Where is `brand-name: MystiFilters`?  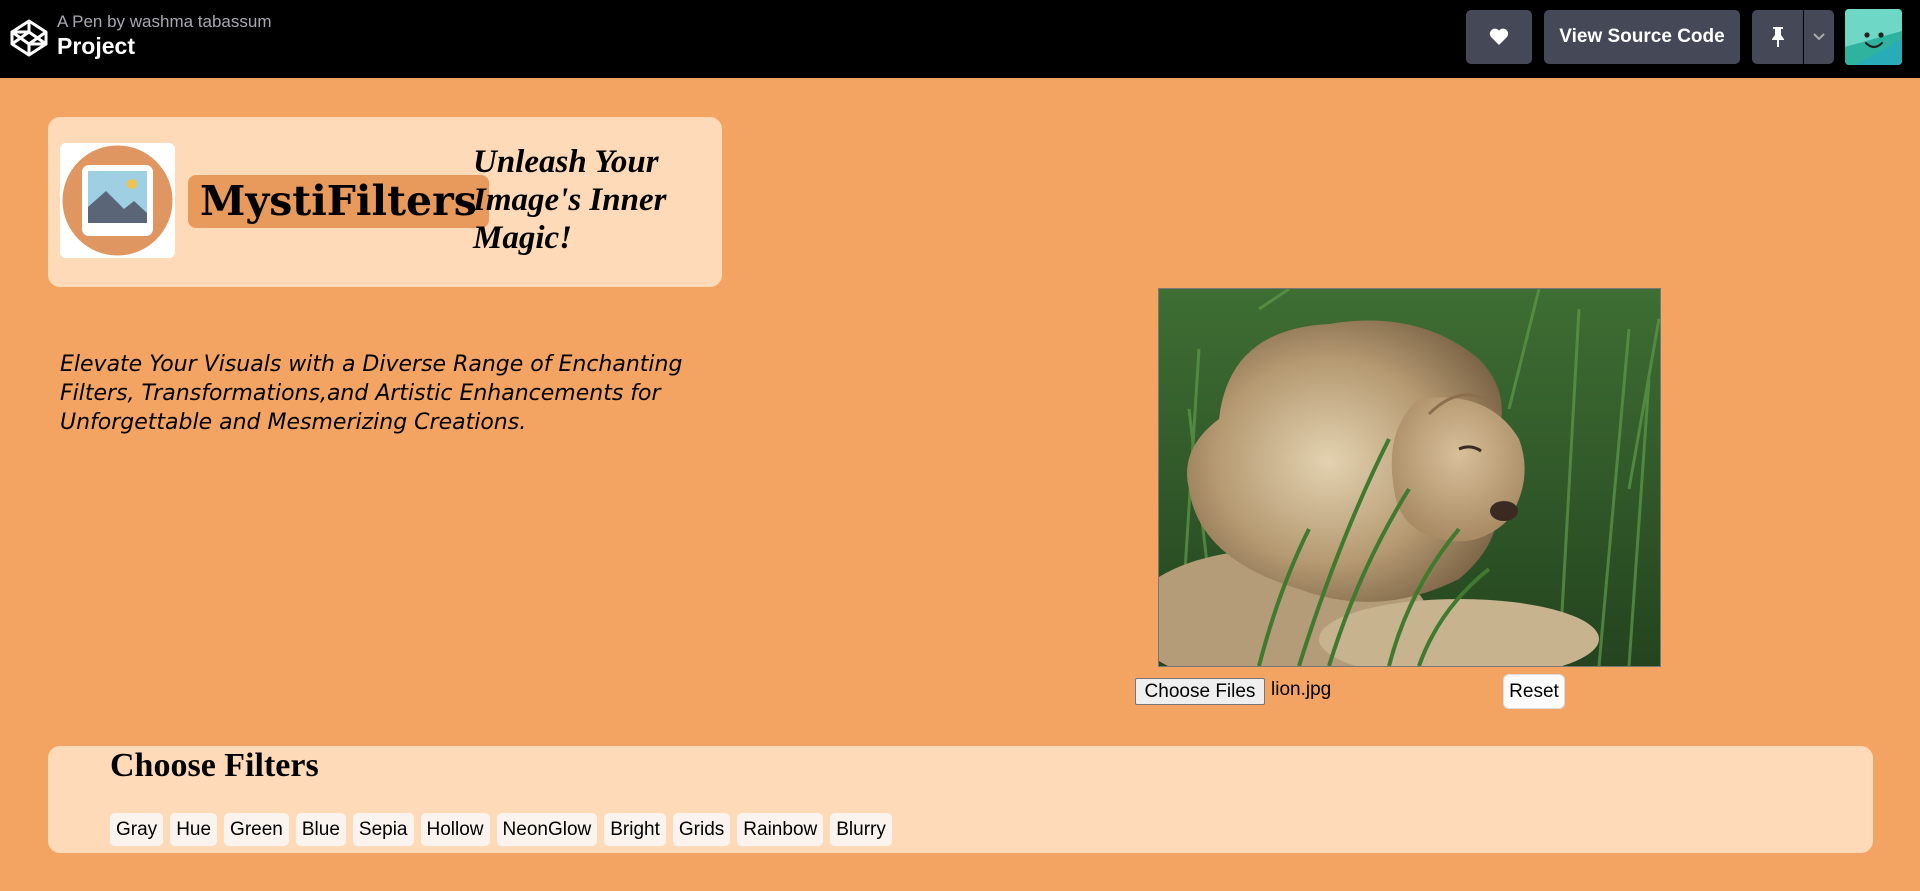 brand-name: MystiFilters is located at coordinates (338, 201).